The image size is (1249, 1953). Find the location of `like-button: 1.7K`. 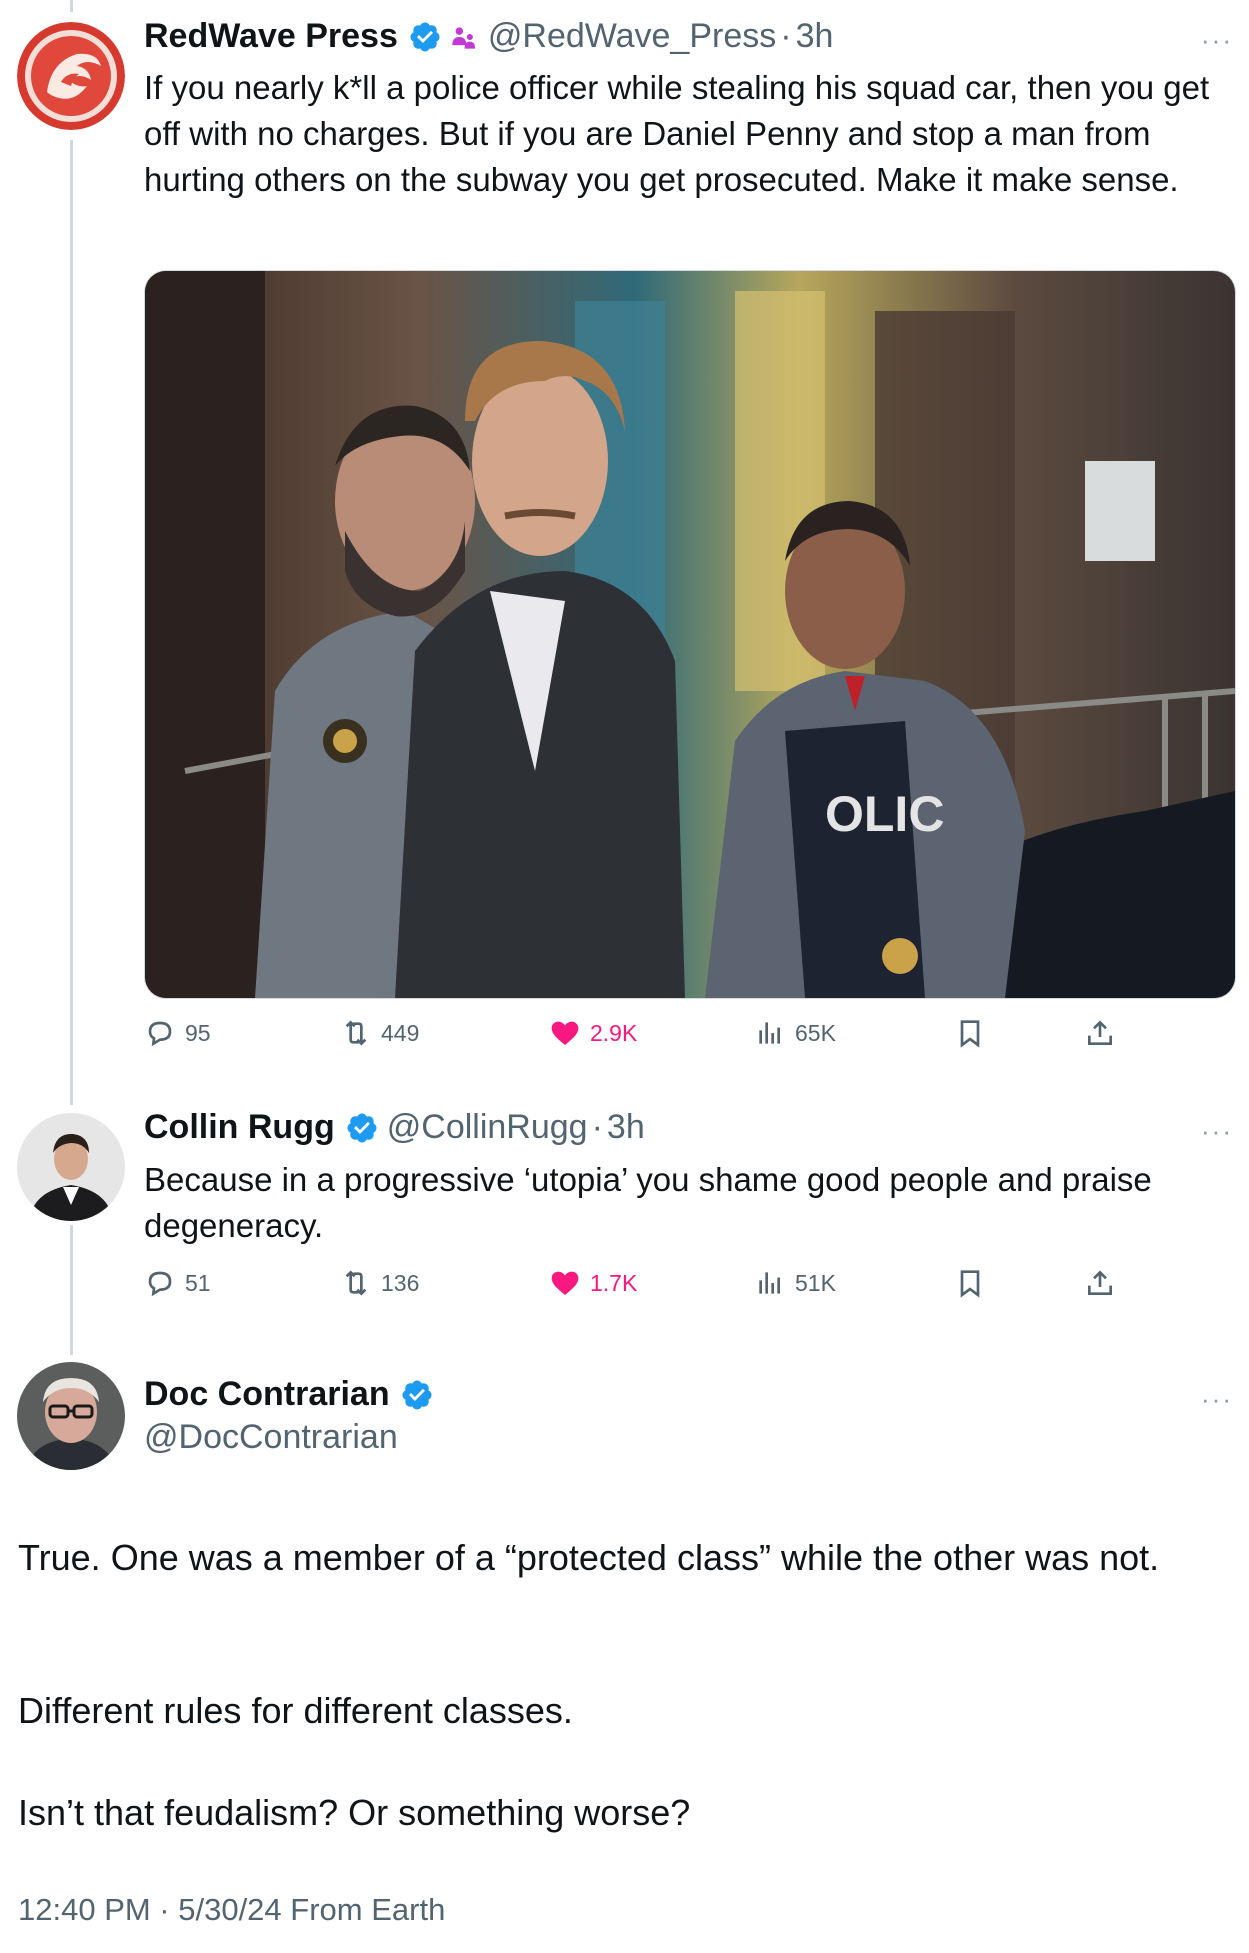

like-button: 1.7K is located at coordinates (593, 1283).